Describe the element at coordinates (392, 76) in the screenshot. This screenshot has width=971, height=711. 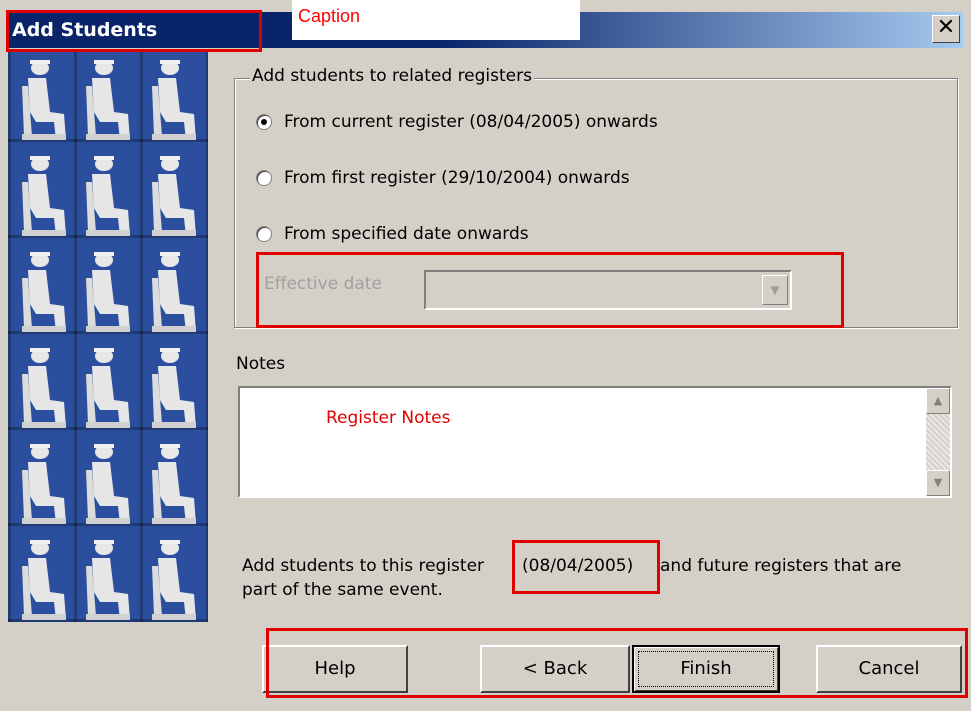
I see `register-options-legend: Add students to related registers` at that location.